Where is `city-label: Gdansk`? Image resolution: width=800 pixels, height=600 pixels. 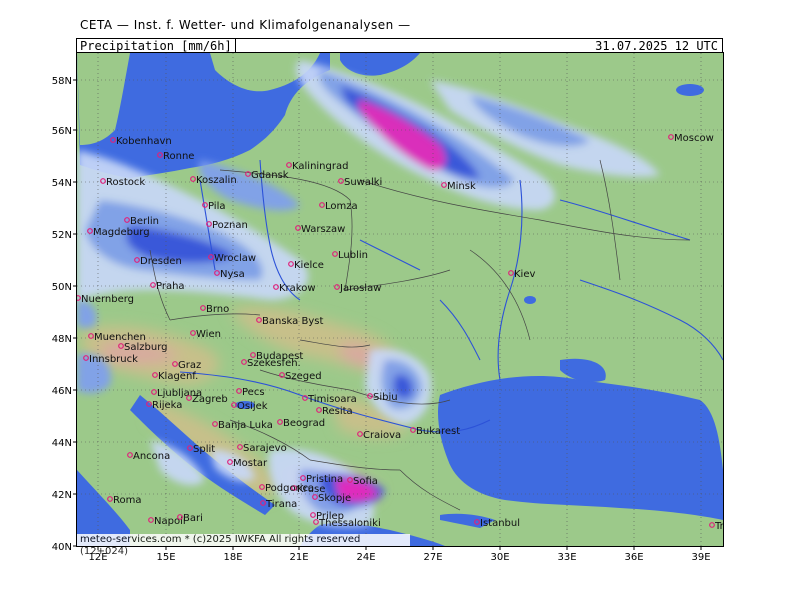
city-label: Gdansk is located at coordinates (270, 175).